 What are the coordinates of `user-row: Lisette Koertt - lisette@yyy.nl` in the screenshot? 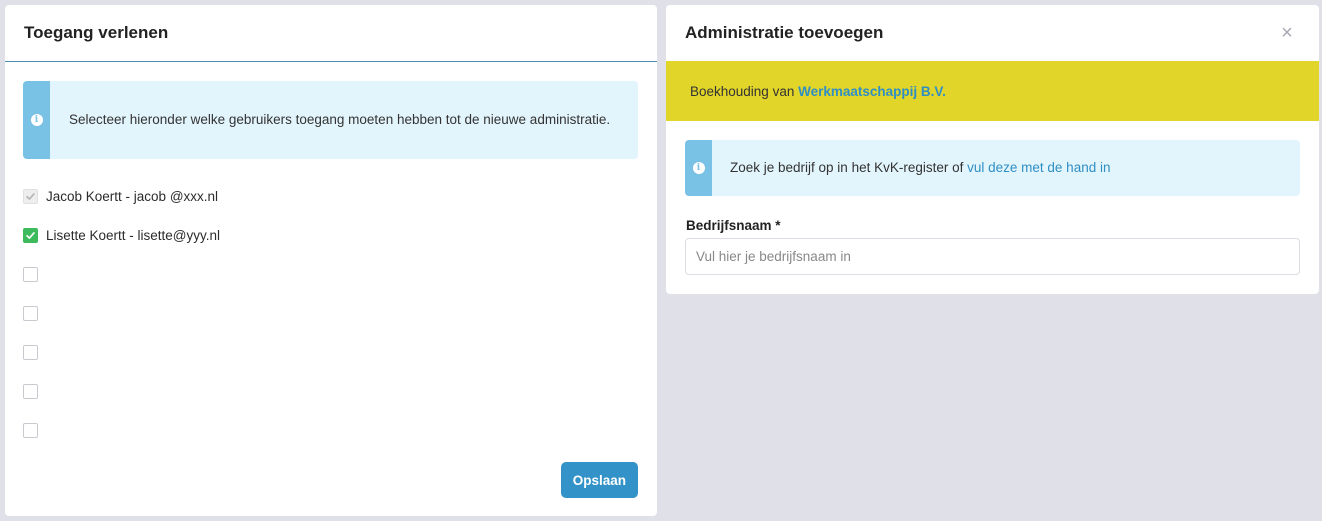 It's located at (121, 235).